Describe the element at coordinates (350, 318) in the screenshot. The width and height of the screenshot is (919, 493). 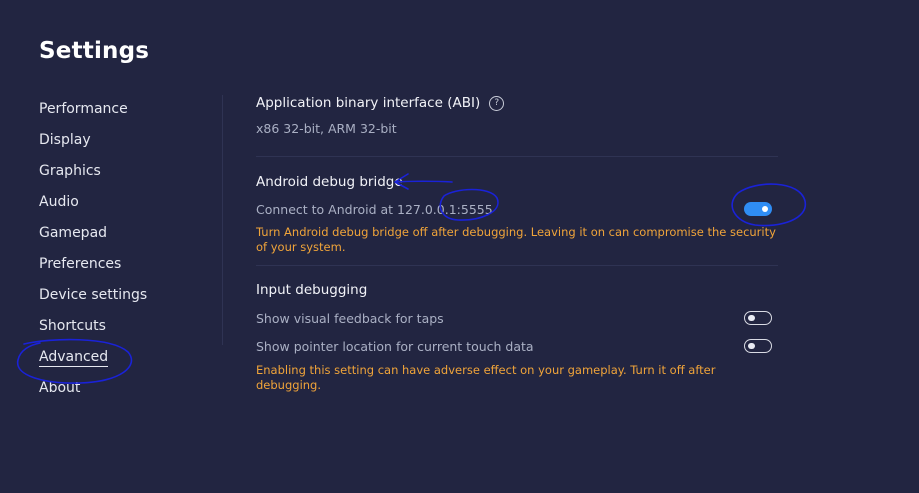
I see `visual-feedback-label: Show visual feedback for taps` at that location.